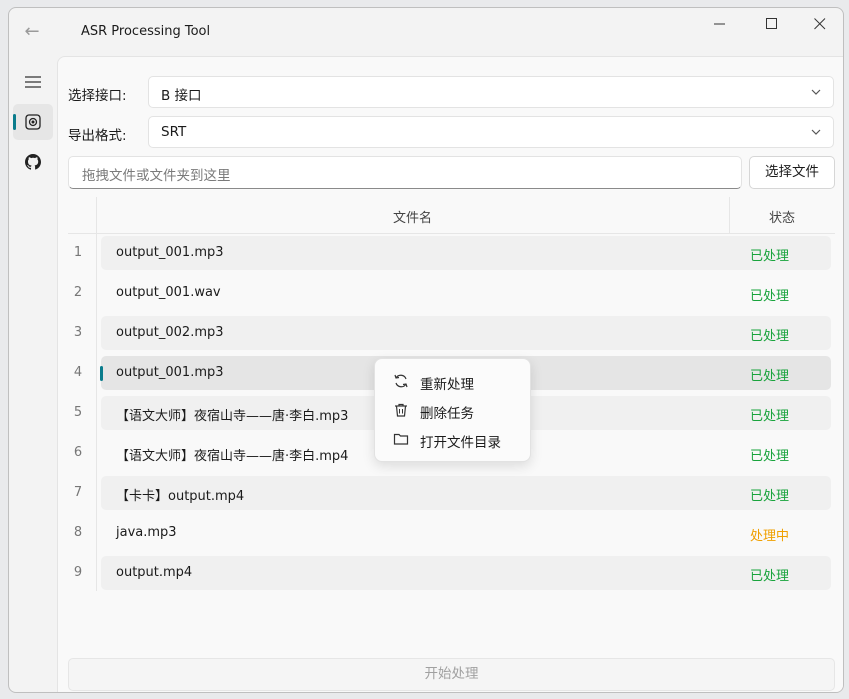  What do you see at coordinates (447, 385) in the screenshot?
I see `menu-item-label: 重新处理` at bounding box center [447, 385].